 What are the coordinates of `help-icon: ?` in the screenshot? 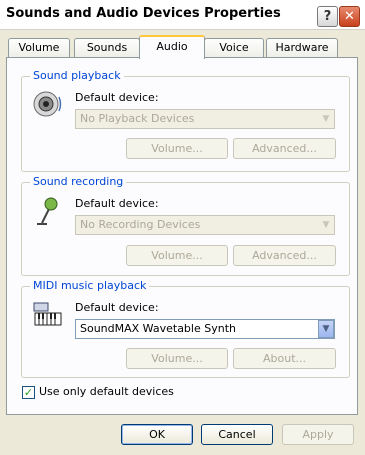 It's located at (327, 16).